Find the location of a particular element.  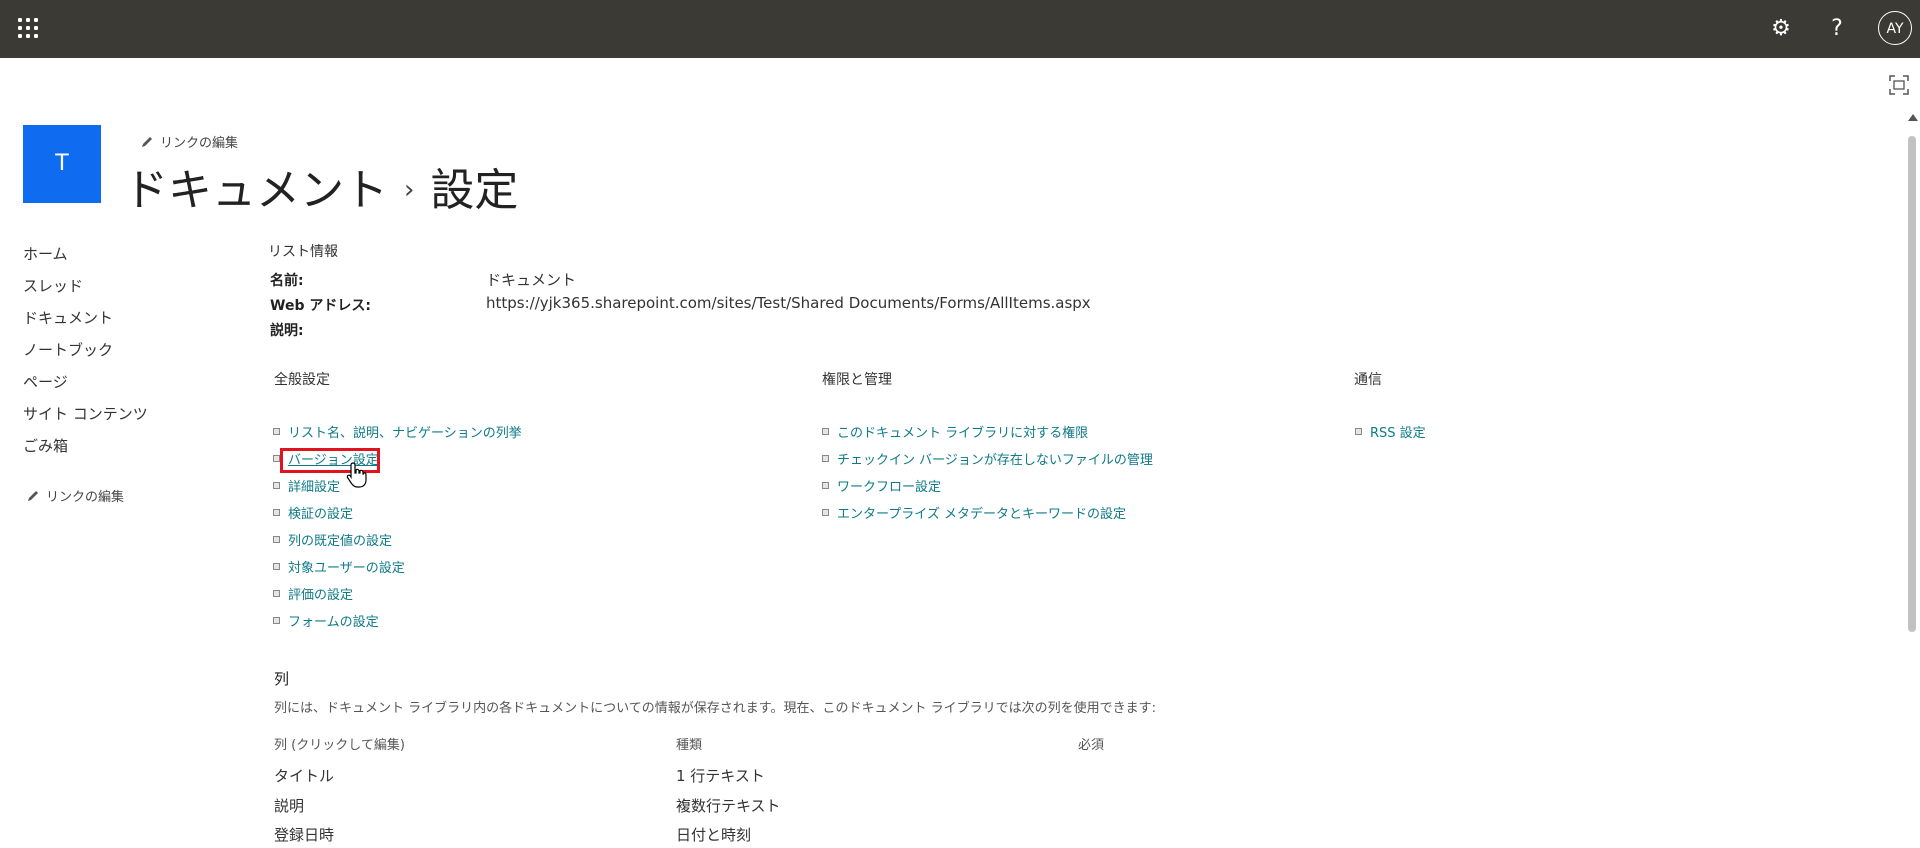

link-metadata-keyword-settings: エンタープライズ メタデータとキーワードの設定 is located at coordinates (981, 514).